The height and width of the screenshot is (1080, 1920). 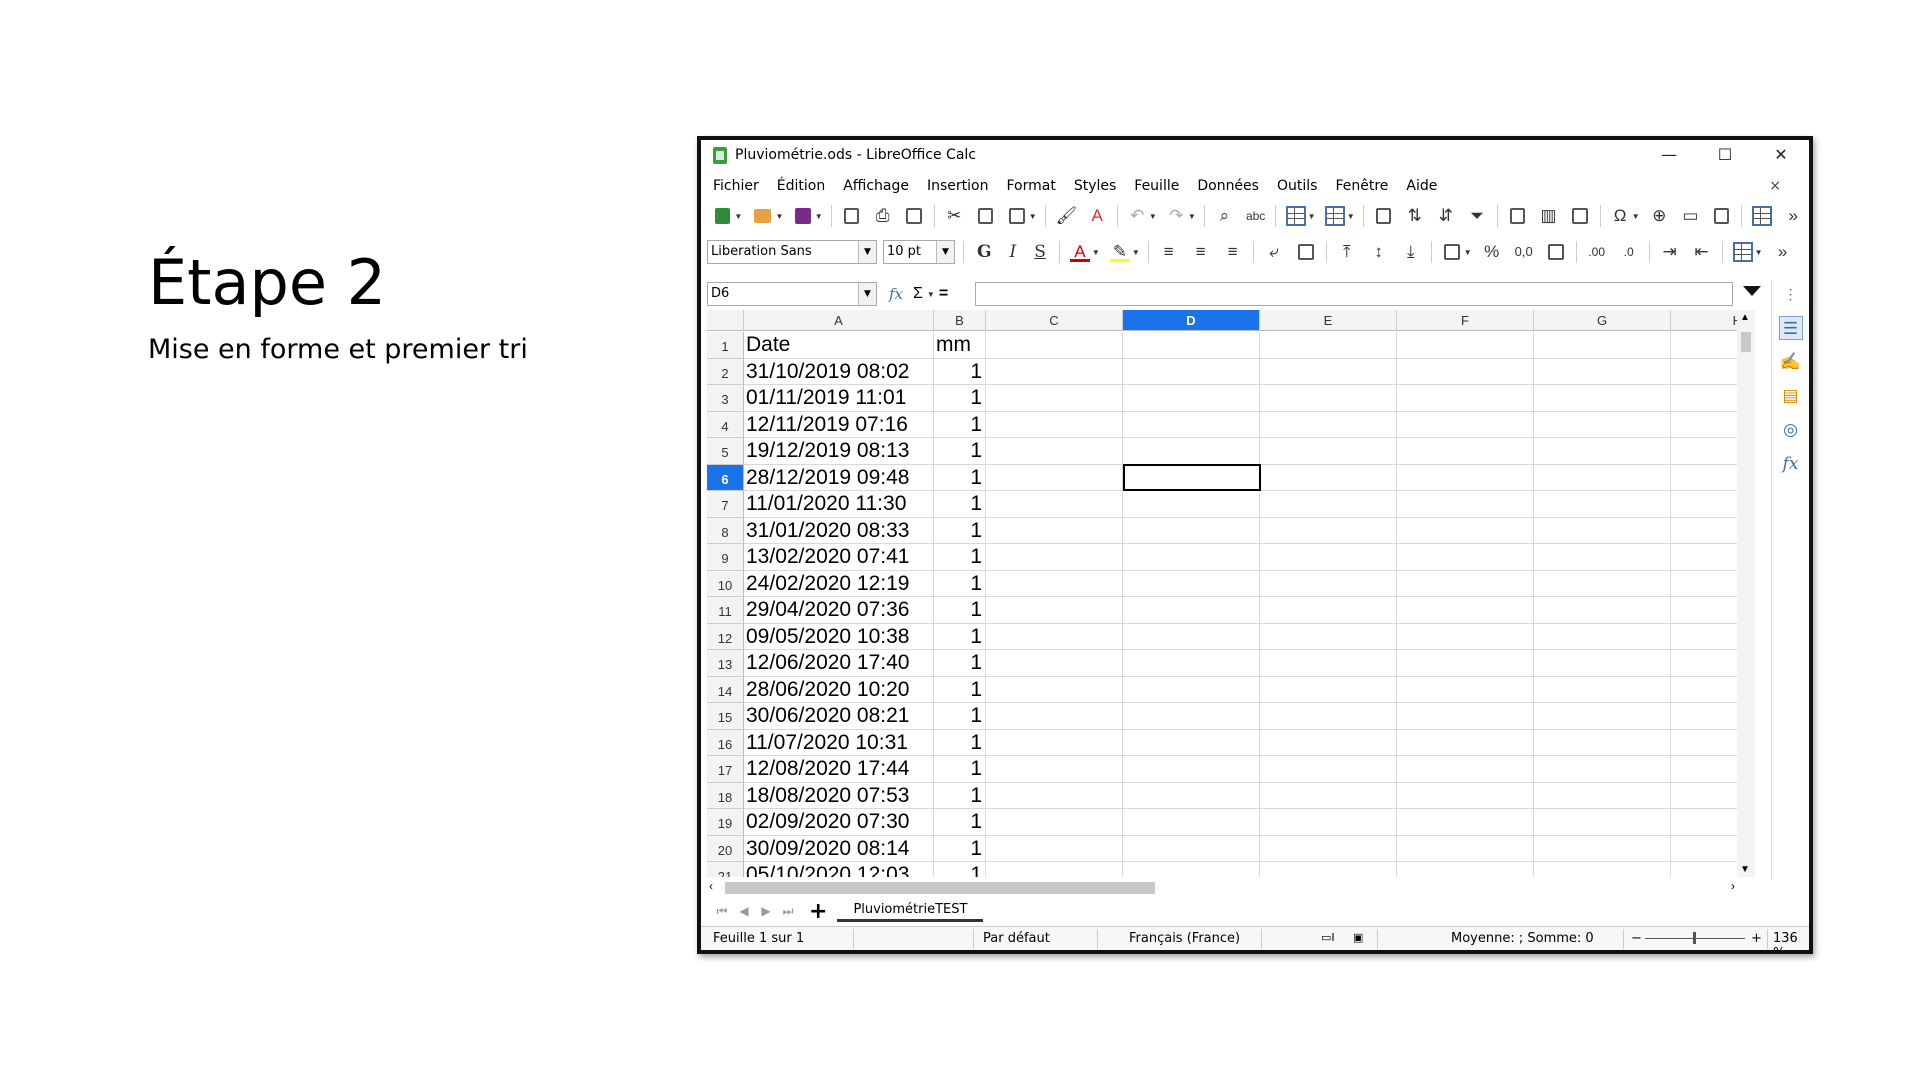 I want to click on merge-cells-icon, so click(x=1305, y=252).